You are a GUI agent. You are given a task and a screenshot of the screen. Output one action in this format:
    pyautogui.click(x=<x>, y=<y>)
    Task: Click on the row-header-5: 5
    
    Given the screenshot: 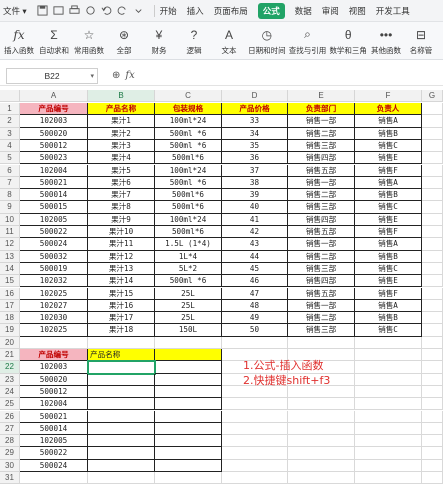 What is the action you would take?
    pyautogui.click(x=10, y=158)
    